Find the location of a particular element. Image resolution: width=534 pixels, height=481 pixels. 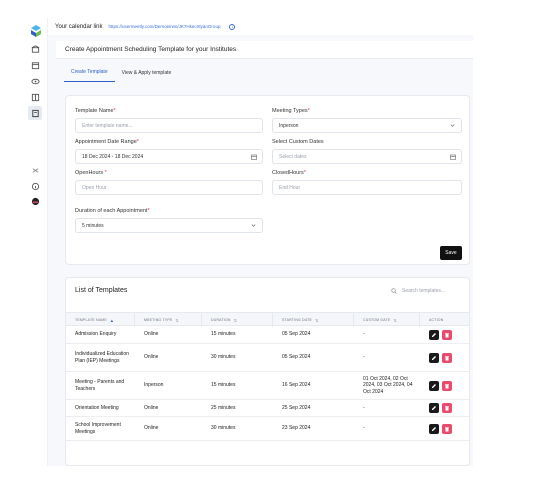

user-icon is located at coordinates (35, 201).